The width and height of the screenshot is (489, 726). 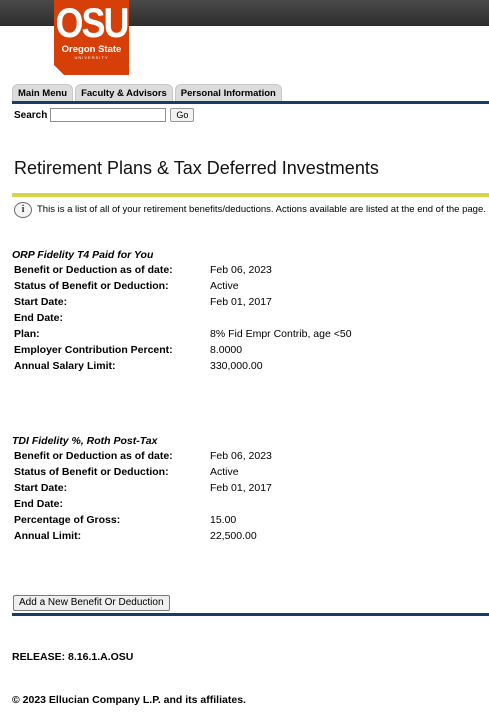 I want to click on plan-row: Annual Salary Limit: 330,000.00, so click(x=137, y=367).